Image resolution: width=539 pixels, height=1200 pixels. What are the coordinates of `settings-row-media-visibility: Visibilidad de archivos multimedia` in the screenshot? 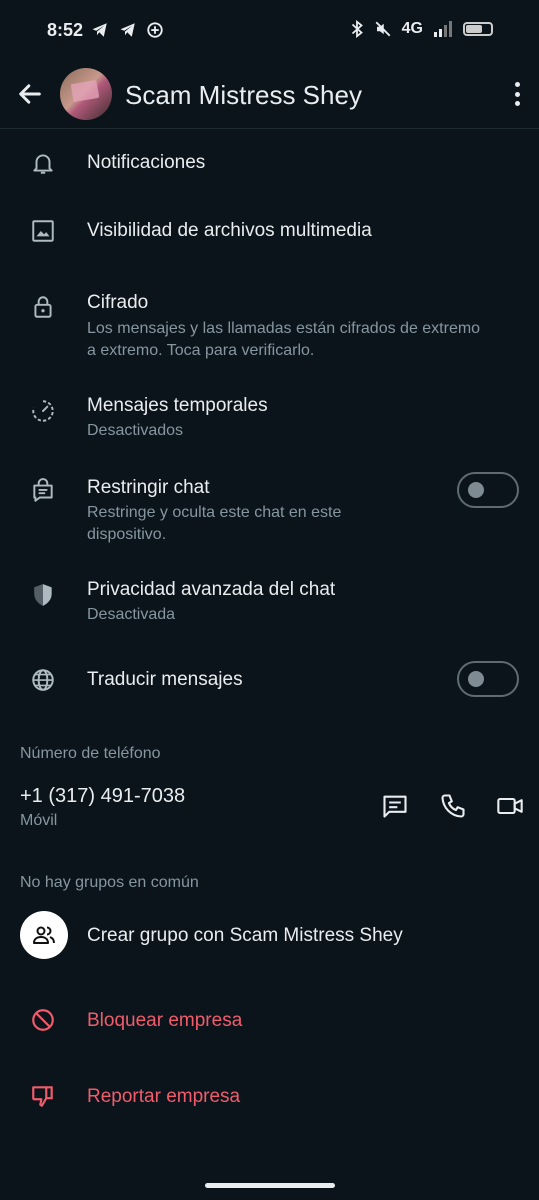 It's located at (269, 232).